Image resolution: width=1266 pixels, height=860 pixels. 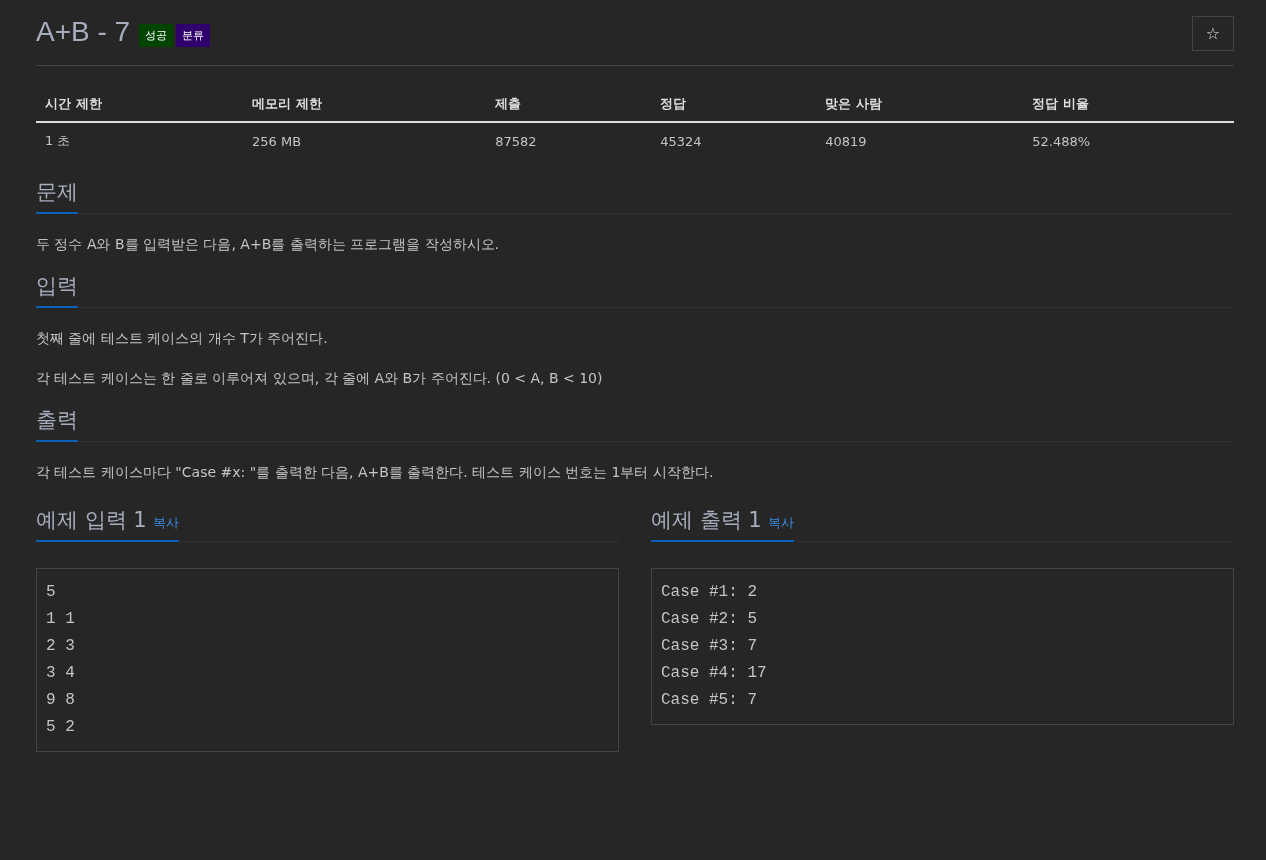 What do you see at coordinates (193, 35) in the screenshot?
I see `tag-label: 분류` at bounding box center [193, 35].